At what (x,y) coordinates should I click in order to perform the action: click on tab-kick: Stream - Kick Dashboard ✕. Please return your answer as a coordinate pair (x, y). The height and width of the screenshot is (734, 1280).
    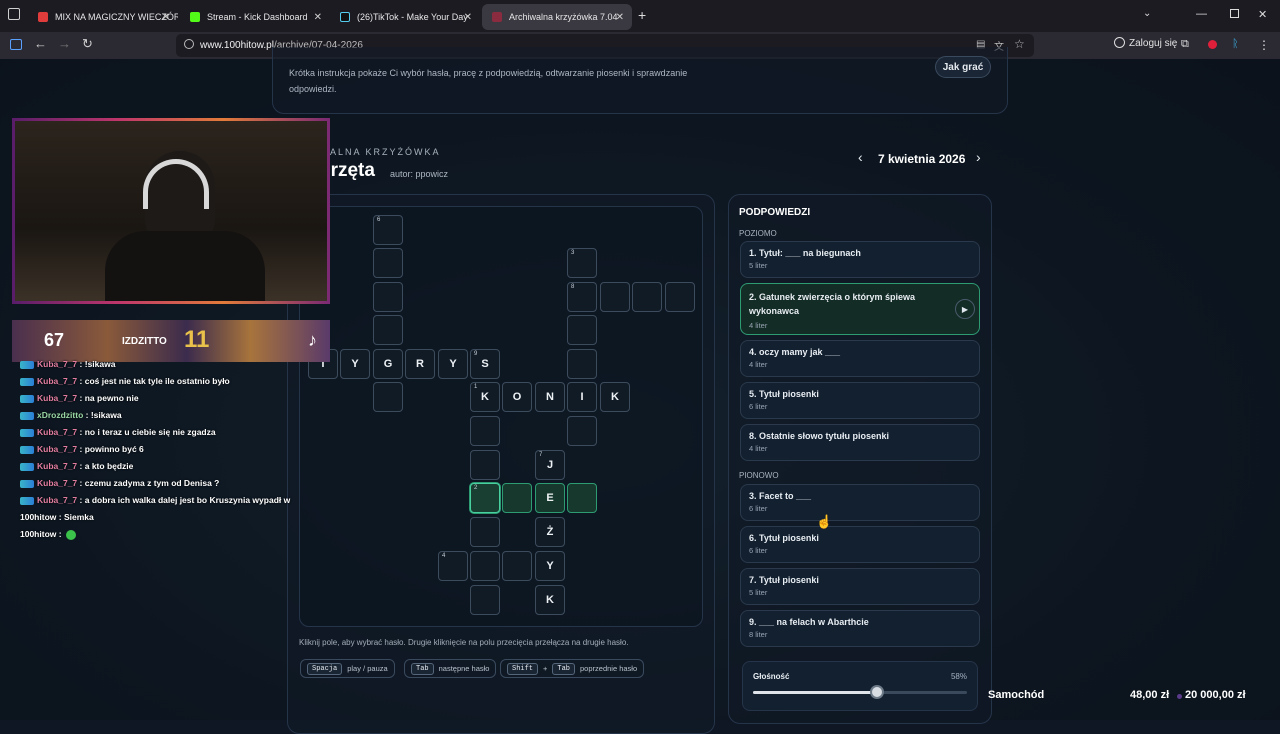
    Looking at the image, I should click on (255, 17).